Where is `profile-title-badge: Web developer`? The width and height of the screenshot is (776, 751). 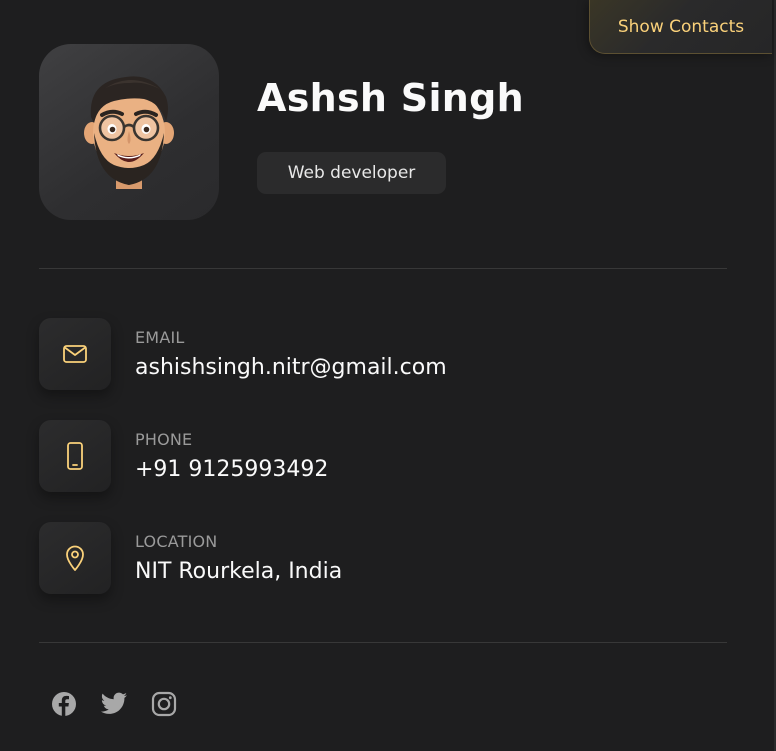 profile-title-badge: Web developer is located at coordinates (351, 173).